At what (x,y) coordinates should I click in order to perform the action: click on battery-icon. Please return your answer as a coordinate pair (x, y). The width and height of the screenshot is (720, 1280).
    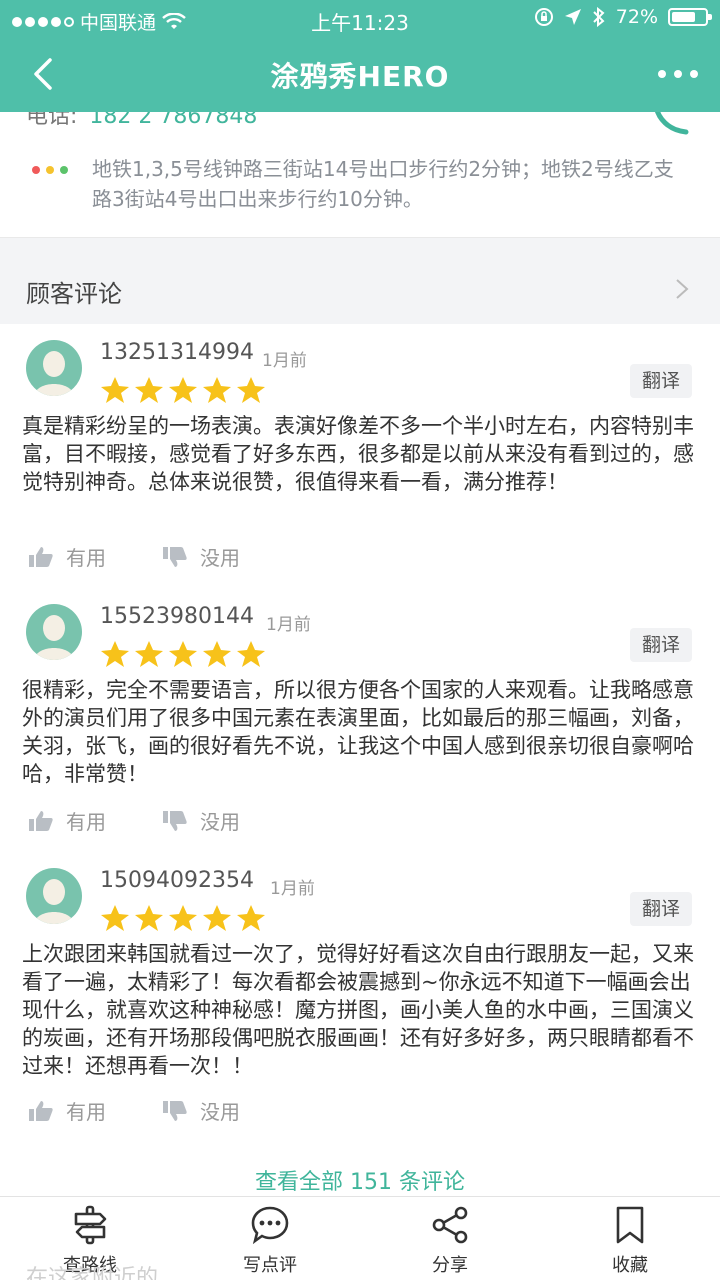
    Looking at the image, I should click on (690, 17).